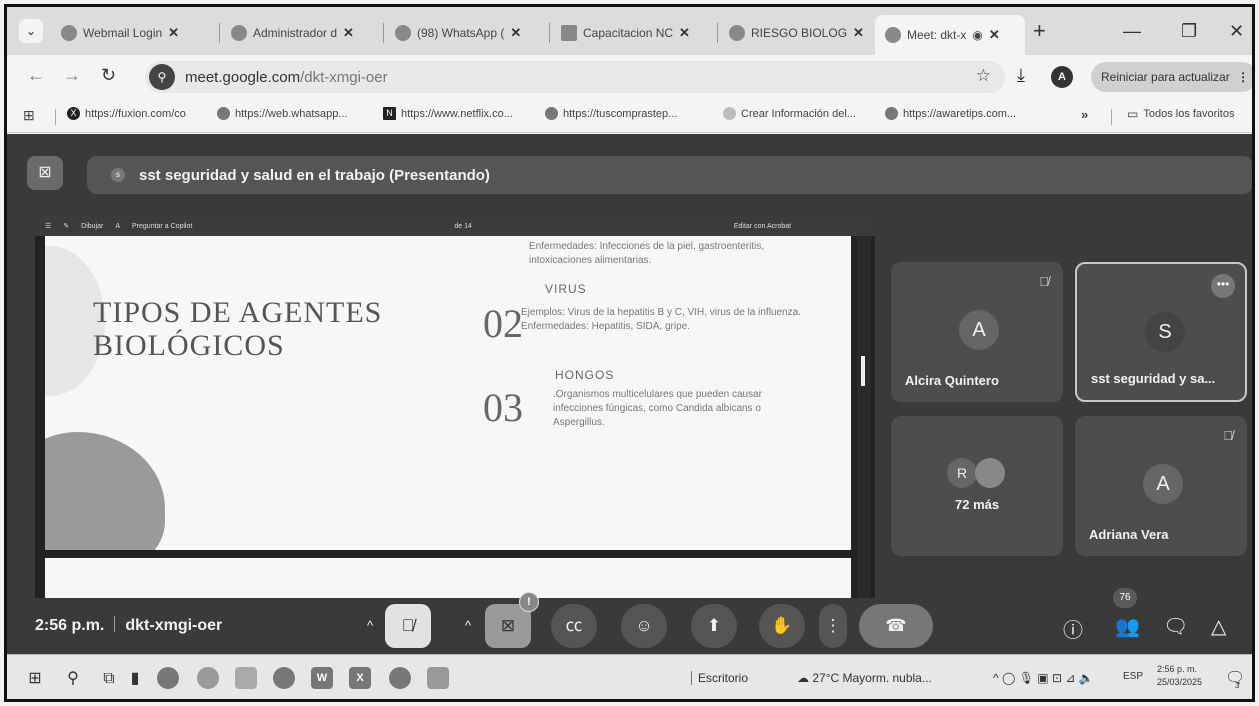 This screenshot has width=1259, height=706. I want to click on item-number: 03, so click(503, 407).